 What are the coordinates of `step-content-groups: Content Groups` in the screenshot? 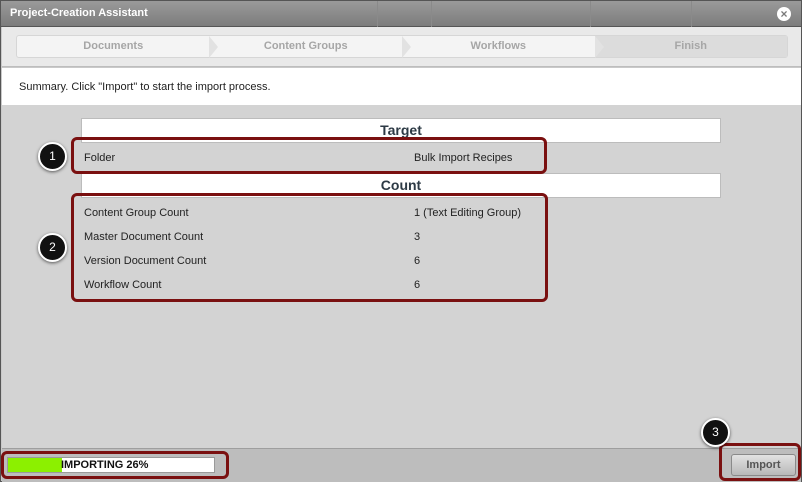 It's located at (306, 46).